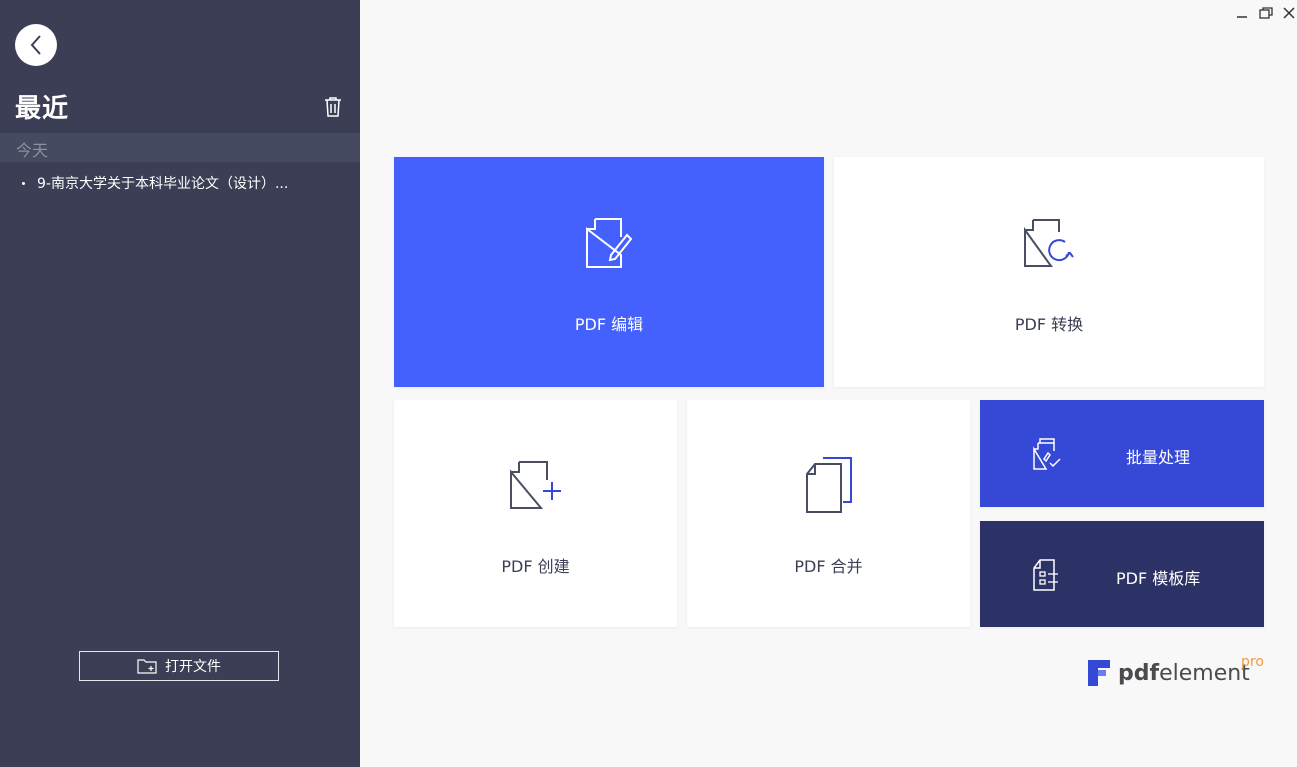  Describe the element at coordinates (147, 666) in the screenshot. I see `folder-add-icon` at that location.